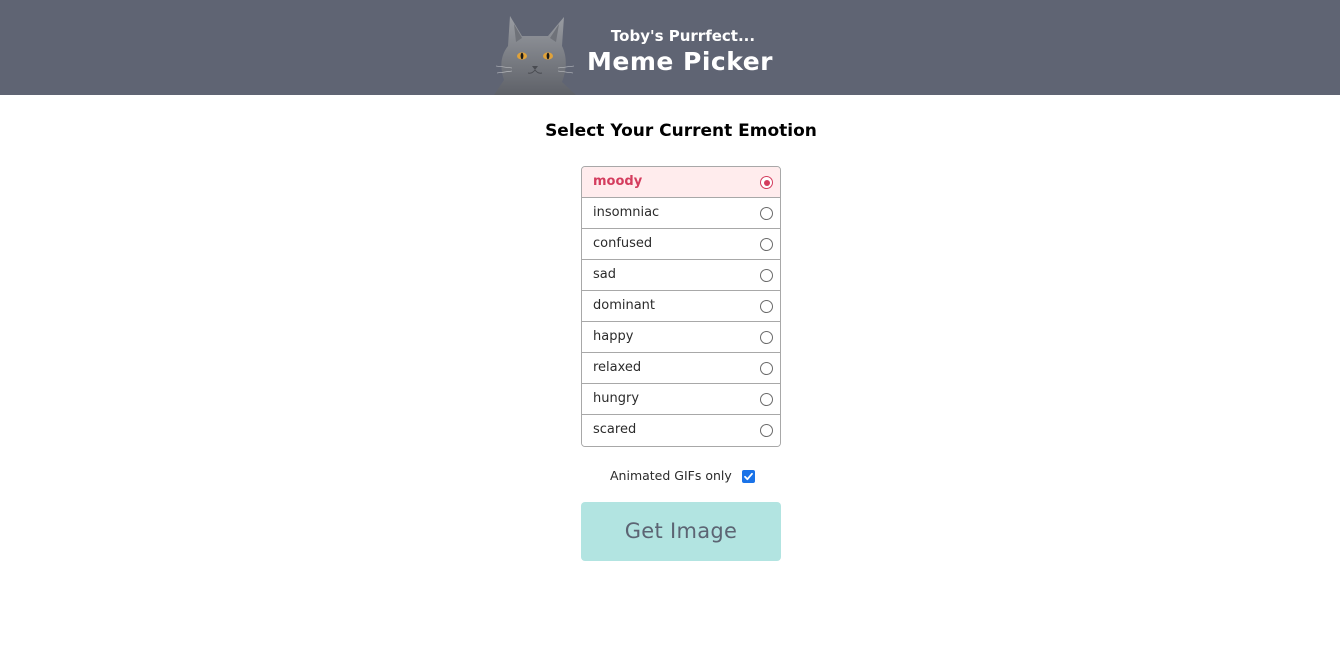 The image size is (1340, 647). I want to click on emotion-option-scared: scared, so click(681, 430).